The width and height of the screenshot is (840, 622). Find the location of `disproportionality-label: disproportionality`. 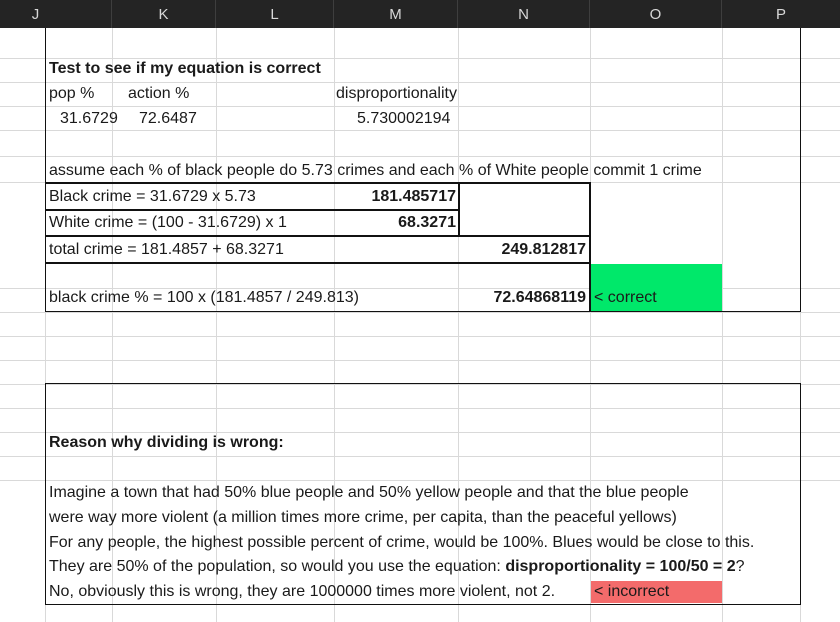

disproportionality-label: disproportionality is located at coordinates (396, 94).